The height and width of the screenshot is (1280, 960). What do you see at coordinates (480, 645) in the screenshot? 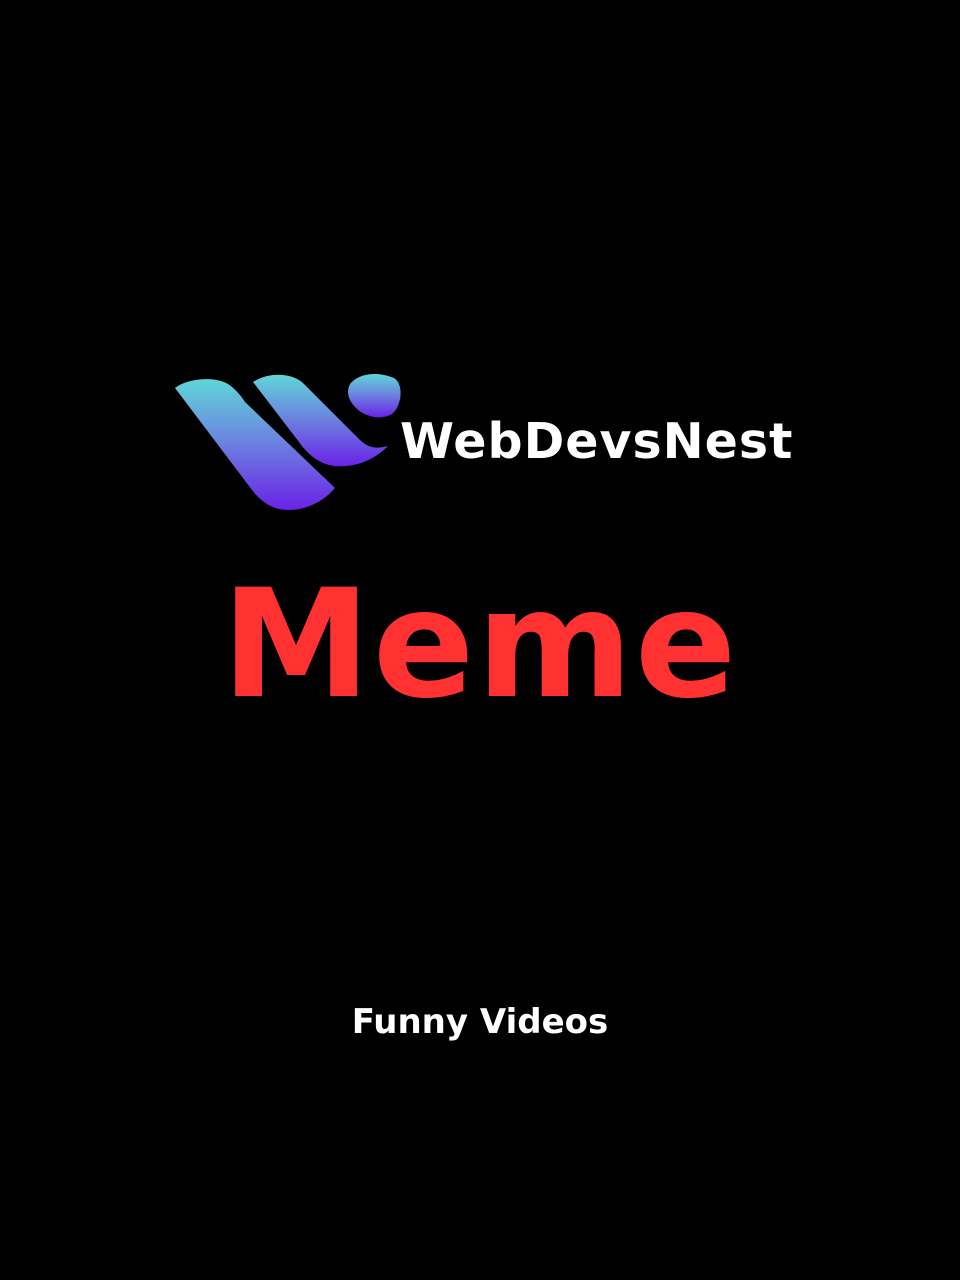
I see `headline: Meme` at bounding box center [480, 645].